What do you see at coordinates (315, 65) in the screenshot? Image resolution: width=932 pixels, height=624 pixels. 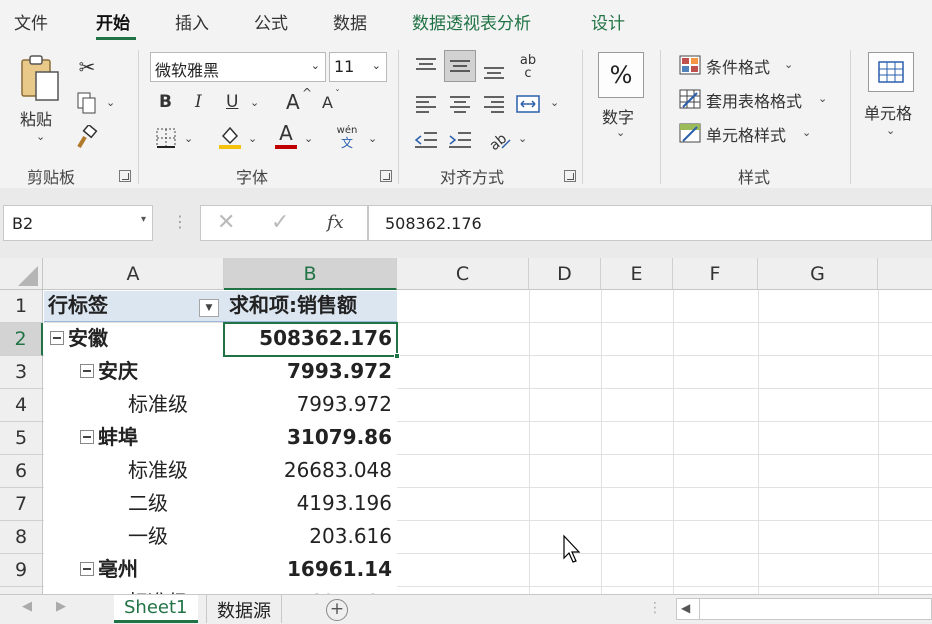 I see `chevron-down-icon: ⌄` at bounding box center [315, 65].